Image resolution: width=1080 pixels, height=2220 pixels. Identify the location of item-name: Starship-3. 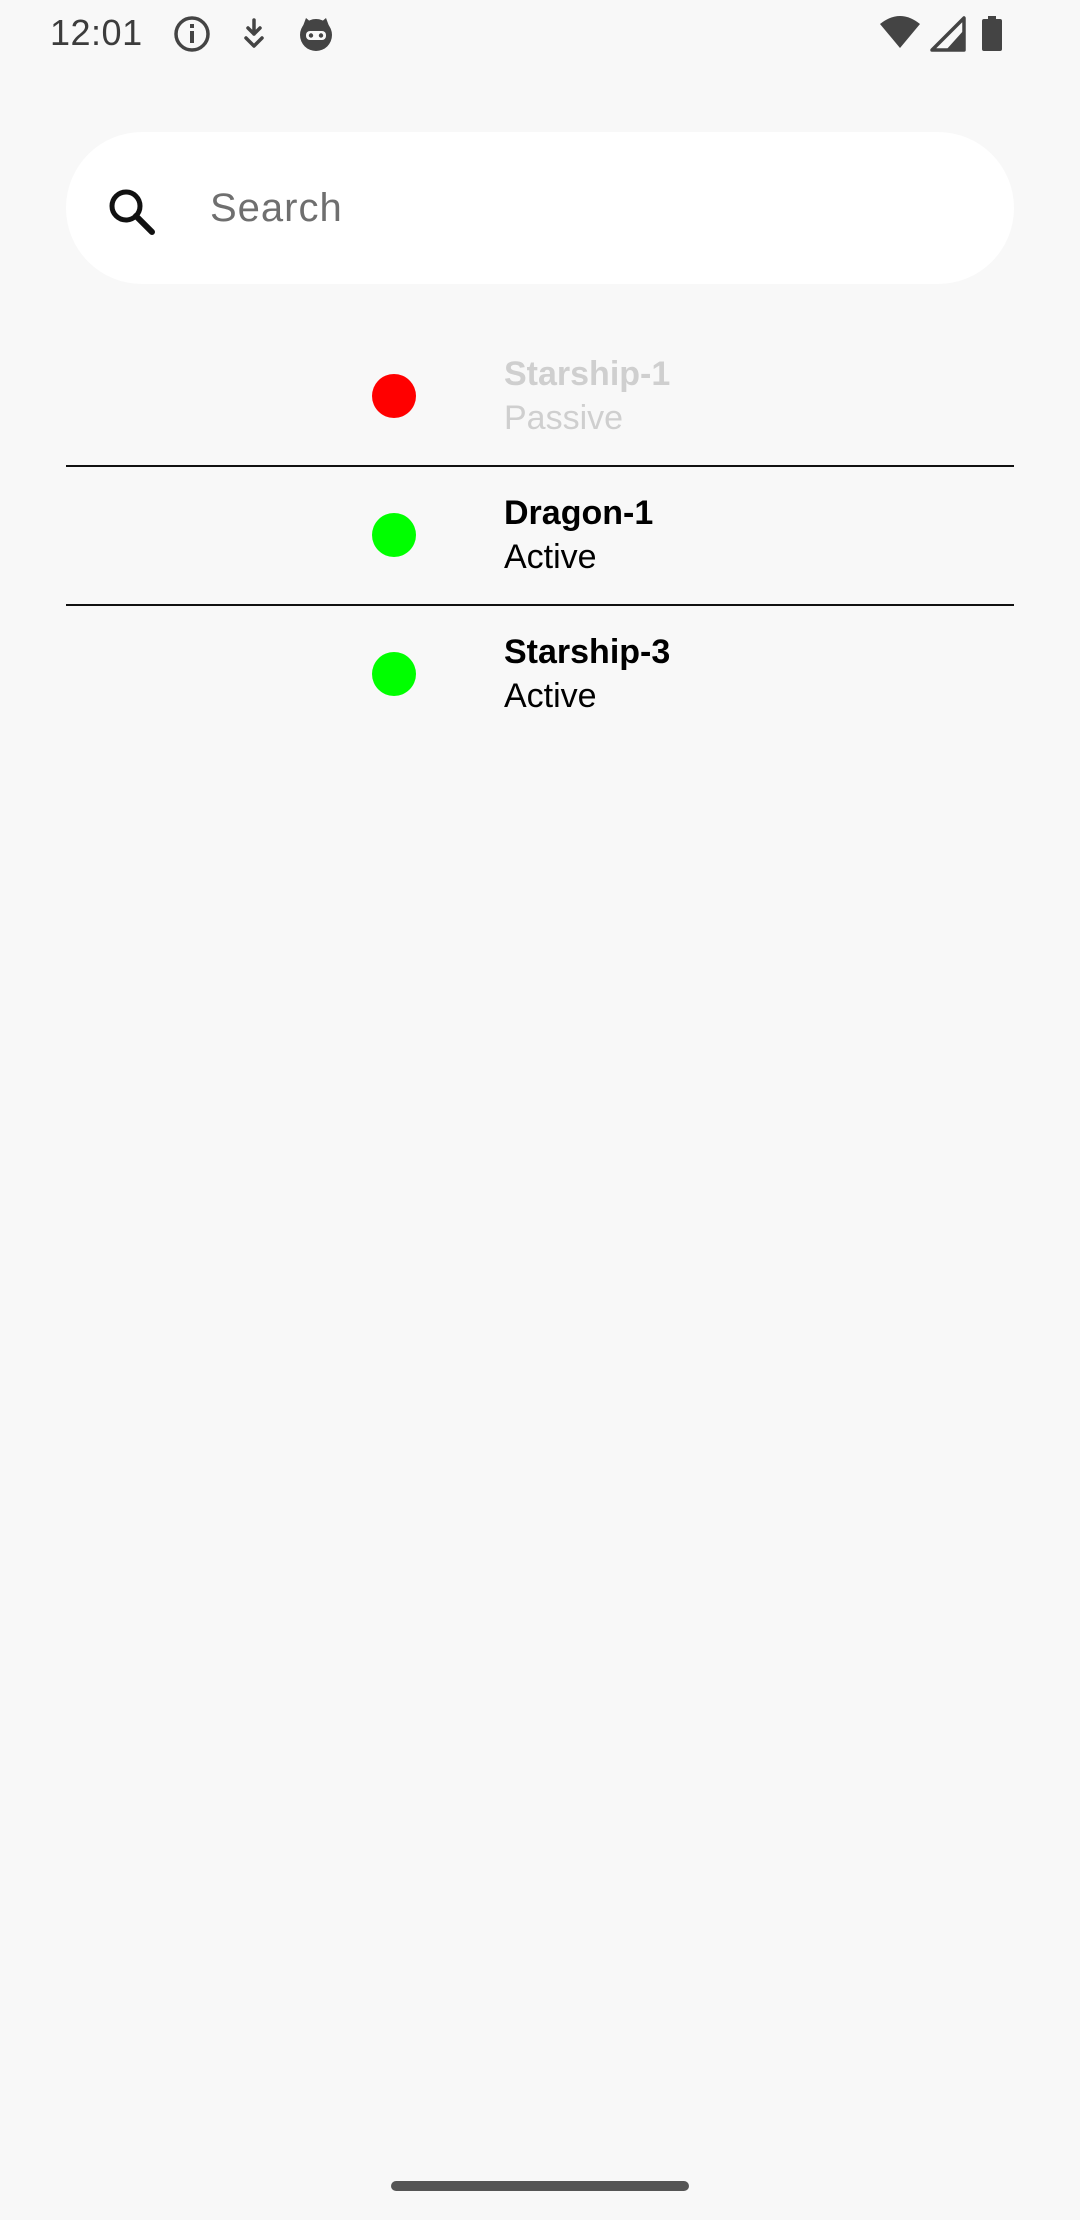
(587, 652).